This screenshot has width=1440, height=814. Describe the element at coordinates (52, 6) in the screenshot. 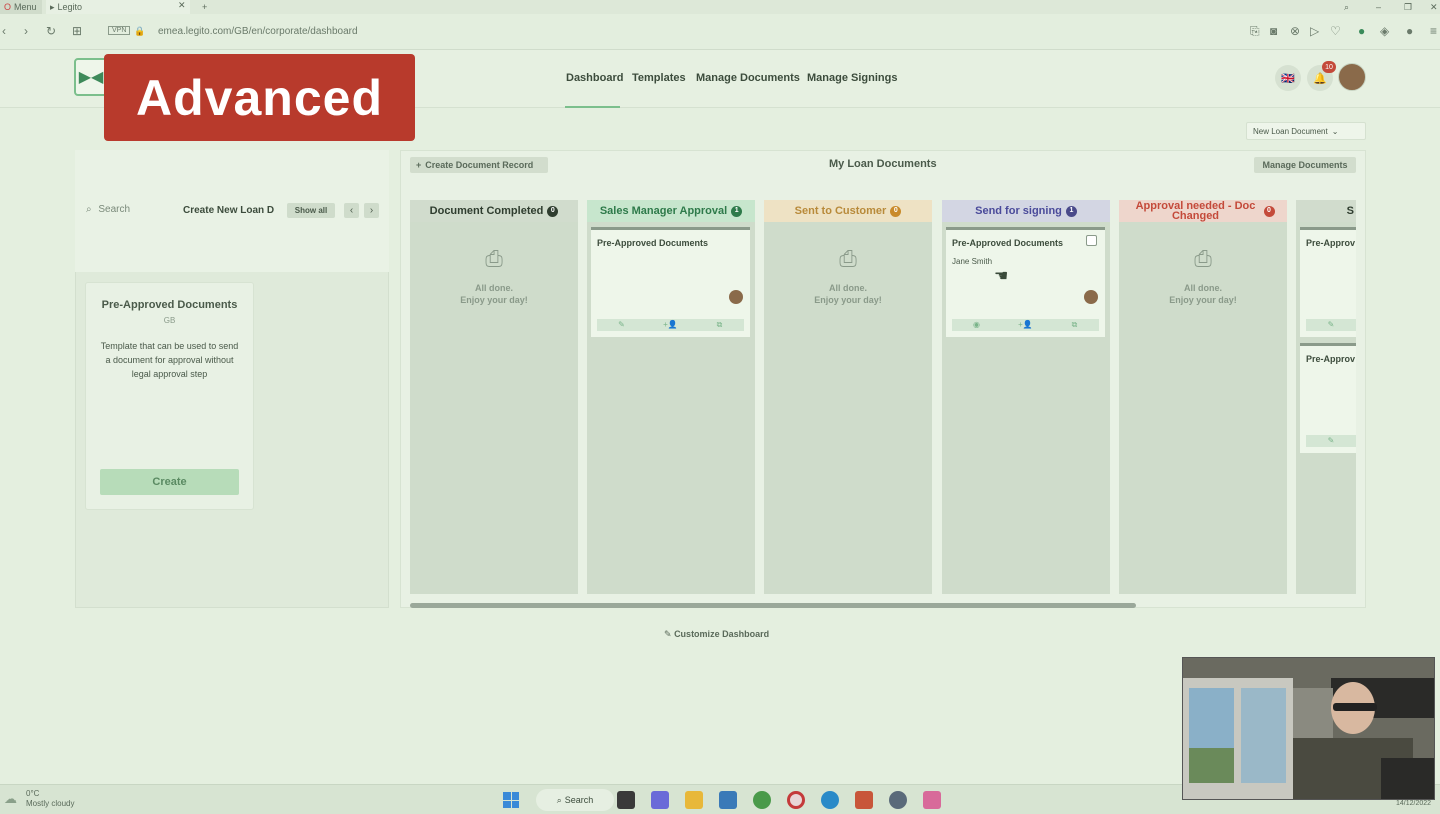

I see `legito-tab-icon: ▸` at that location.